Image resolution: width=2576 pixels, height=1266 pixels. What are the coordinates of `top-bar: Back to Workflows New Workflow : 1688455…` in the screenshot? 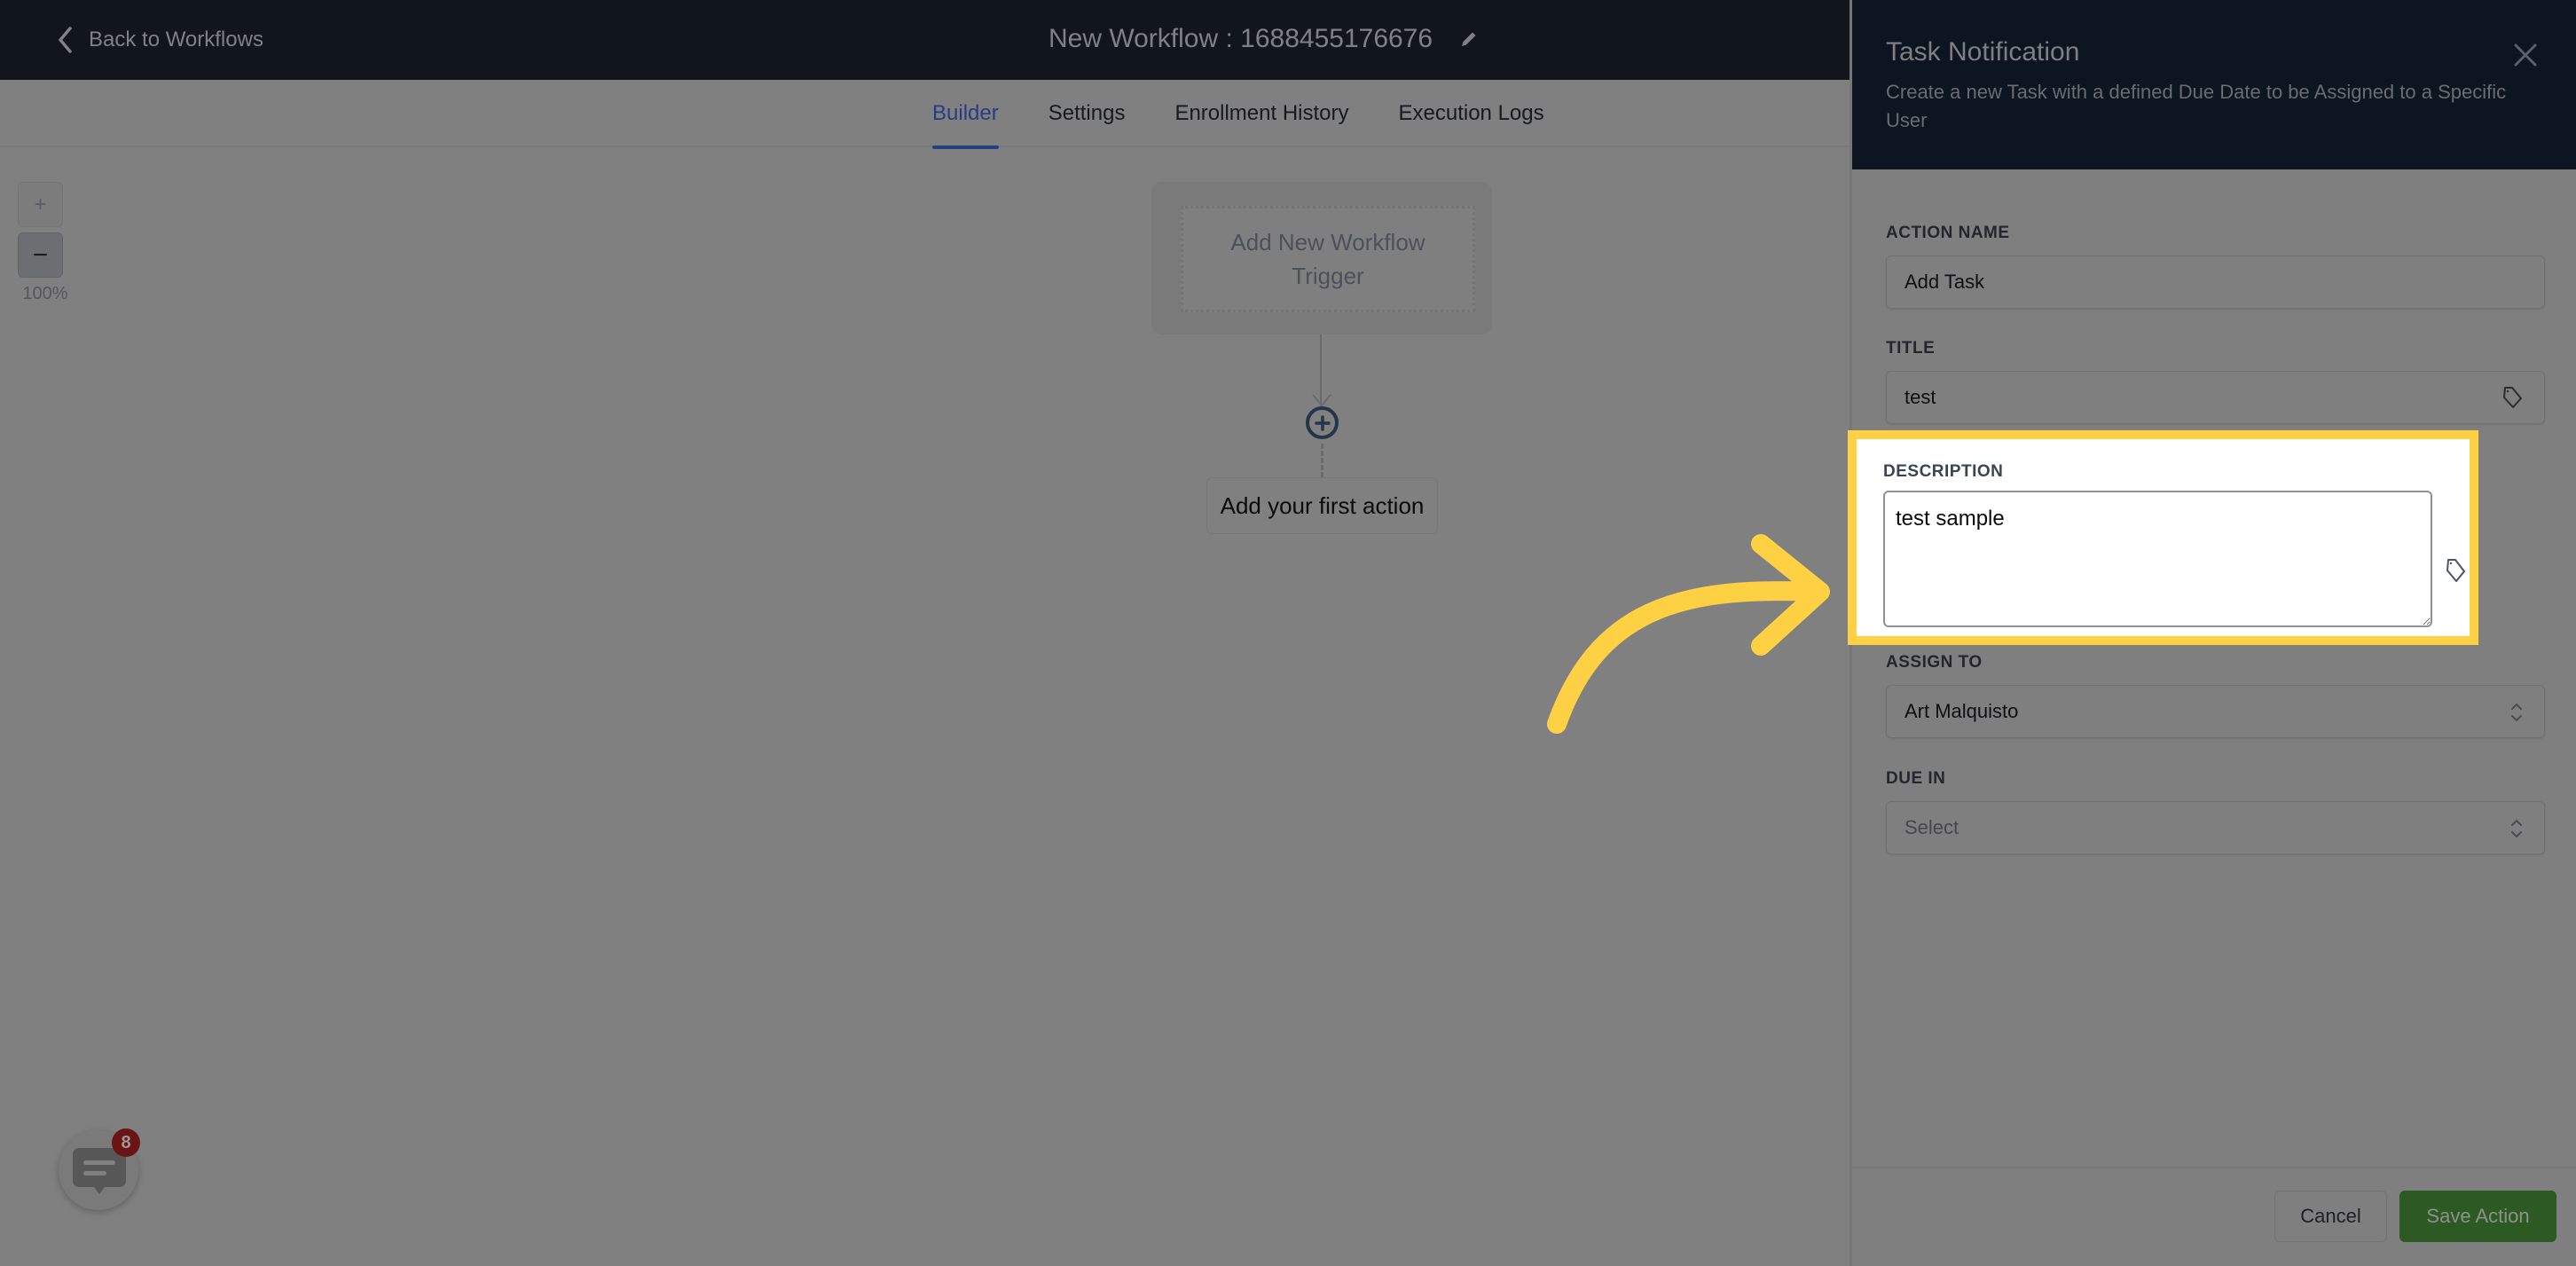 It's located at (925, 40).